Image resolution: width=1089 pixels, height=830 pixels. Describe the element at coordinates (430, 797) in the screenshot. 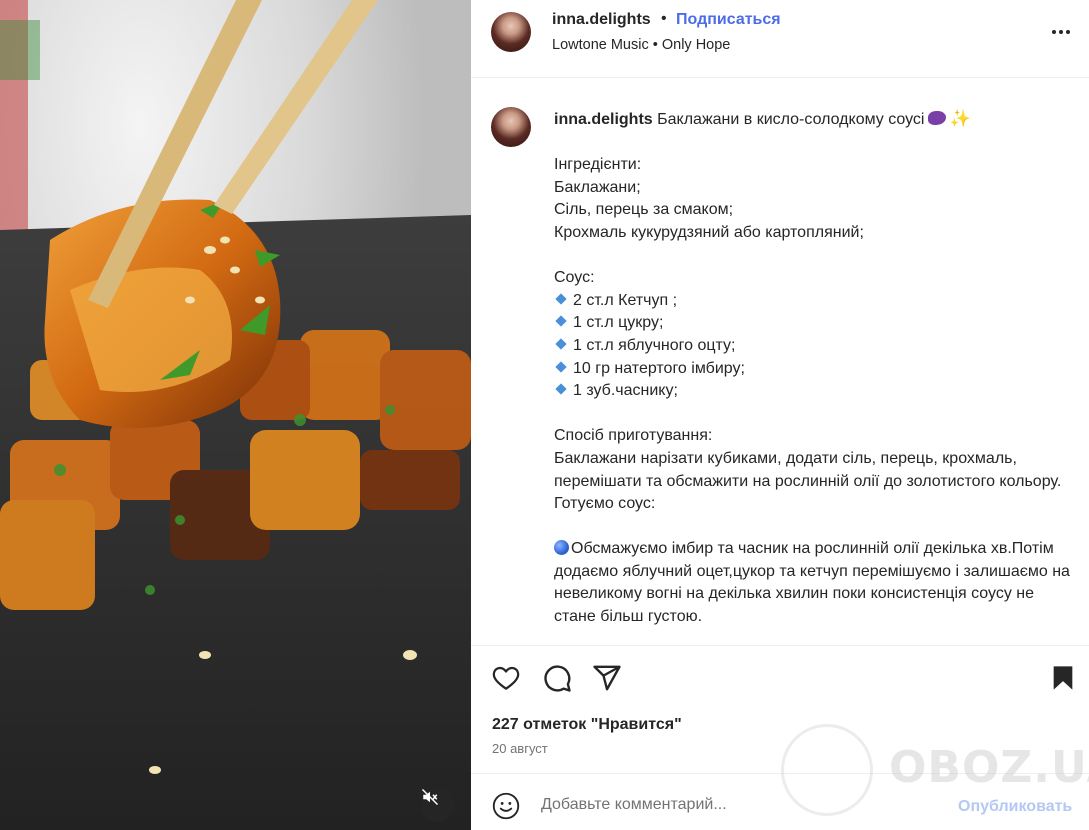

I see `speaker-muted-icon` at that location.